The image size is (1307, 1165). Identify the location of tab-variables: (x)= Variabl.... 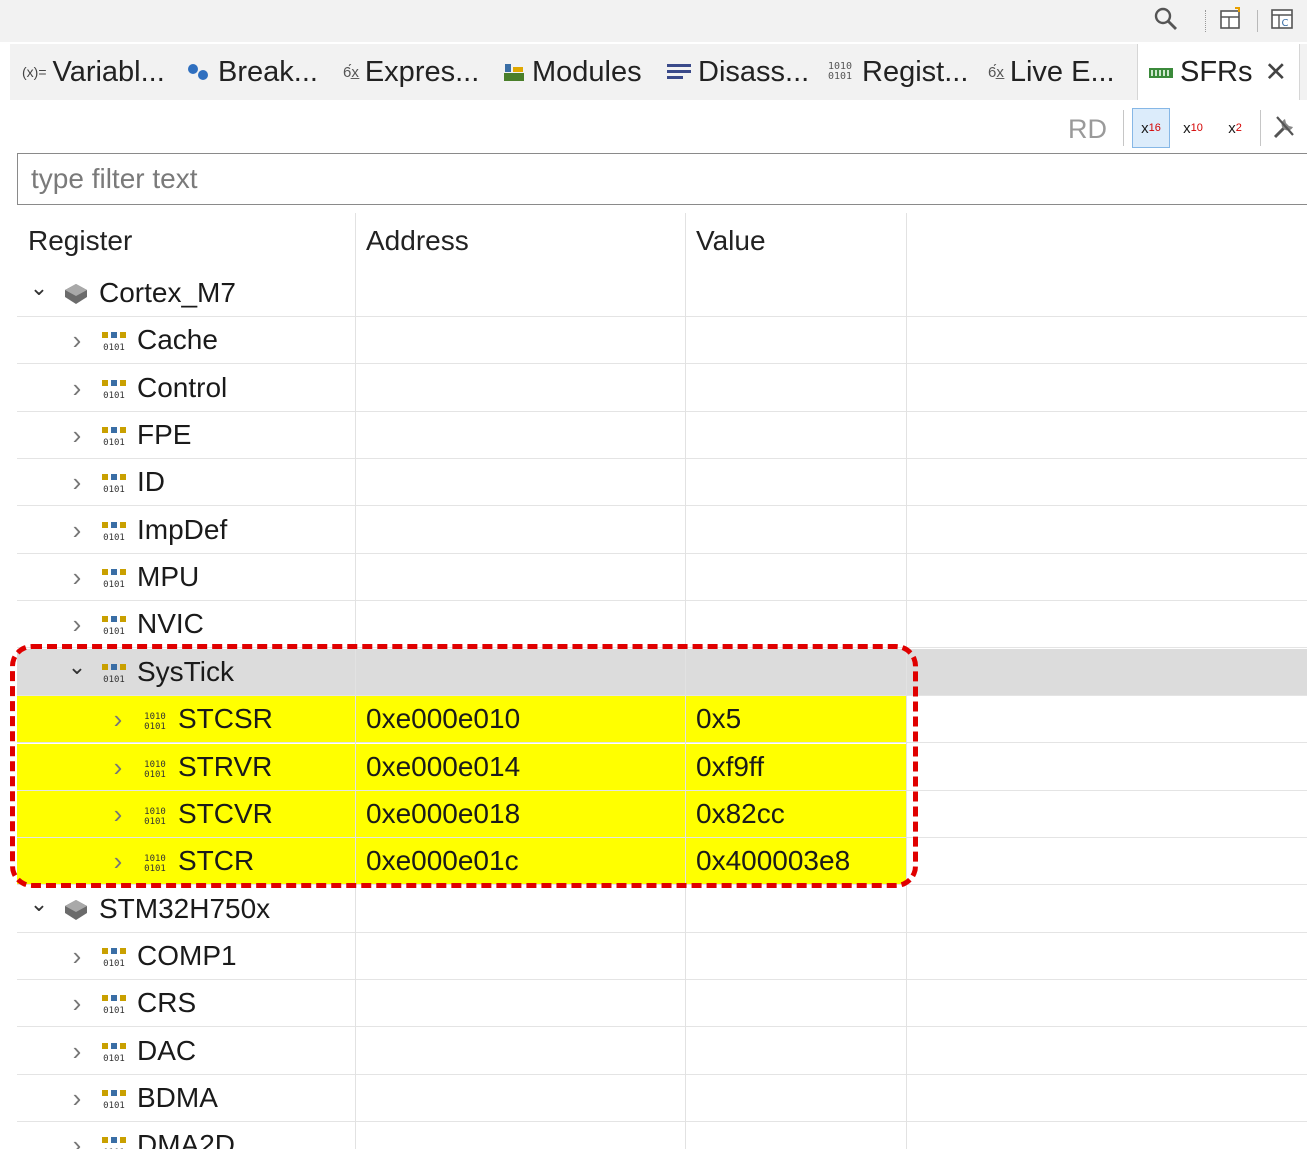
(93, 72).